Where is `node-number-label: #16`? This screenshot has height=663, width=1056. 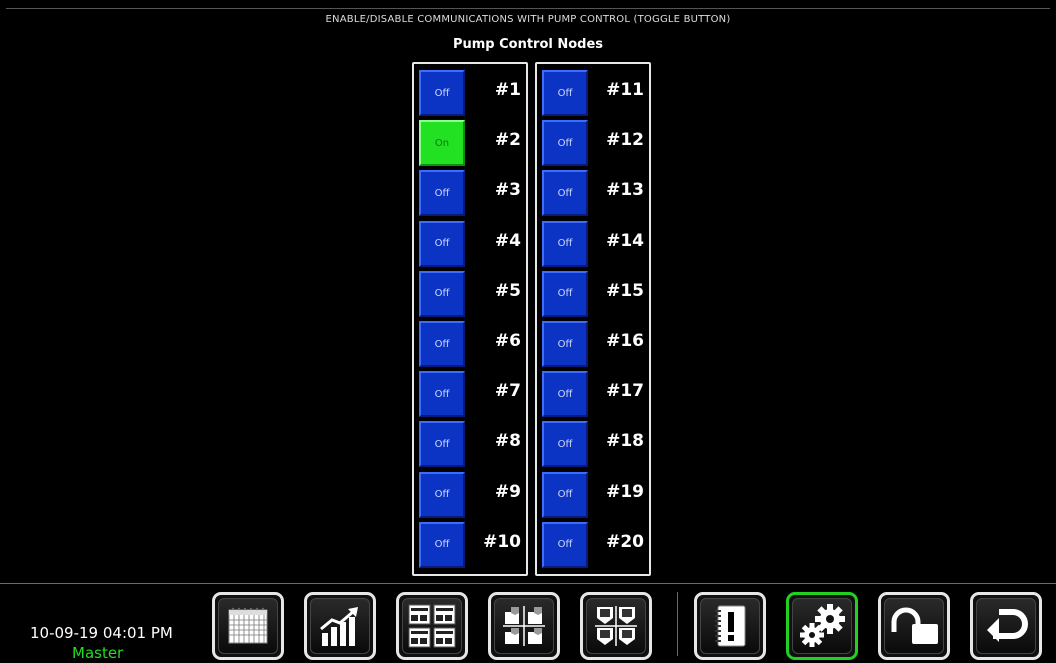 node-number-label: #16 is located at coordinates (625, 341).